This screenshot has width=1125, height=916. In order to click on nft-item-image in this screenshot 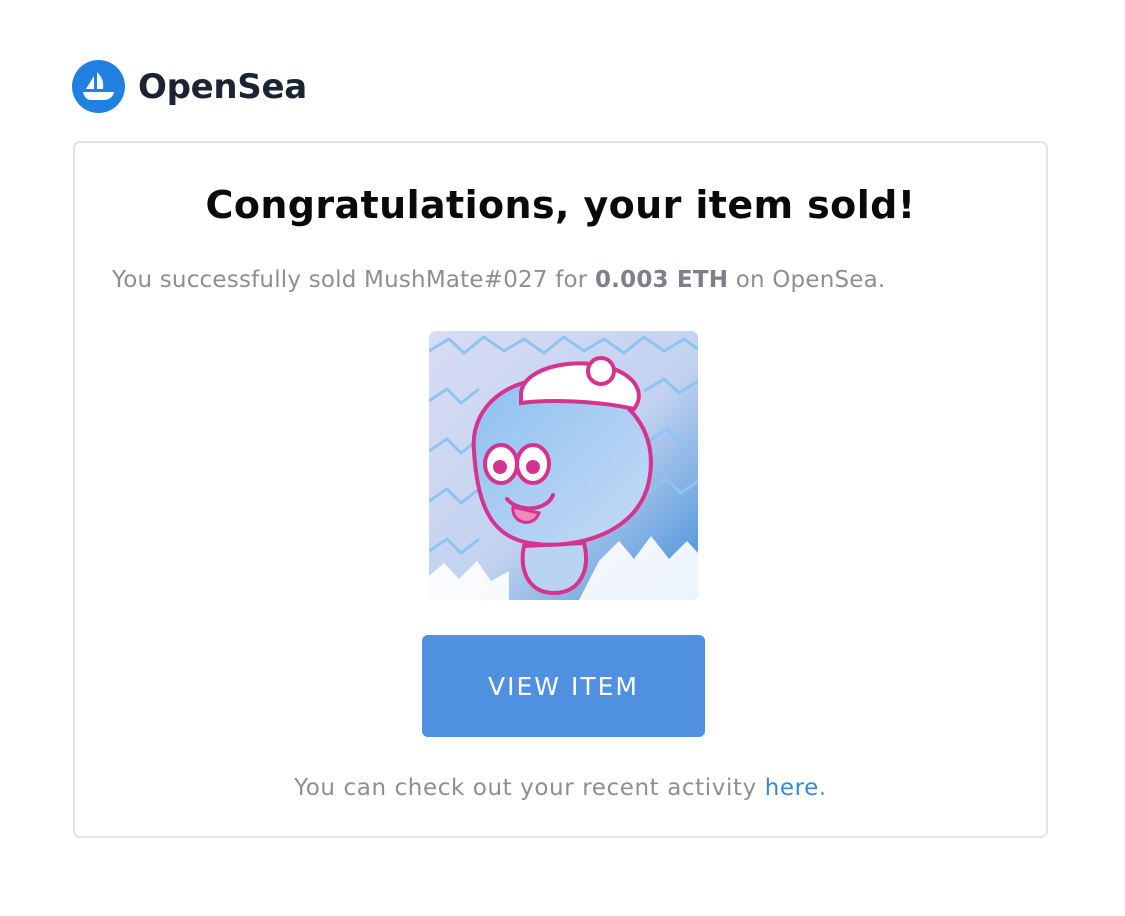, I will do `click(563, 465)`.